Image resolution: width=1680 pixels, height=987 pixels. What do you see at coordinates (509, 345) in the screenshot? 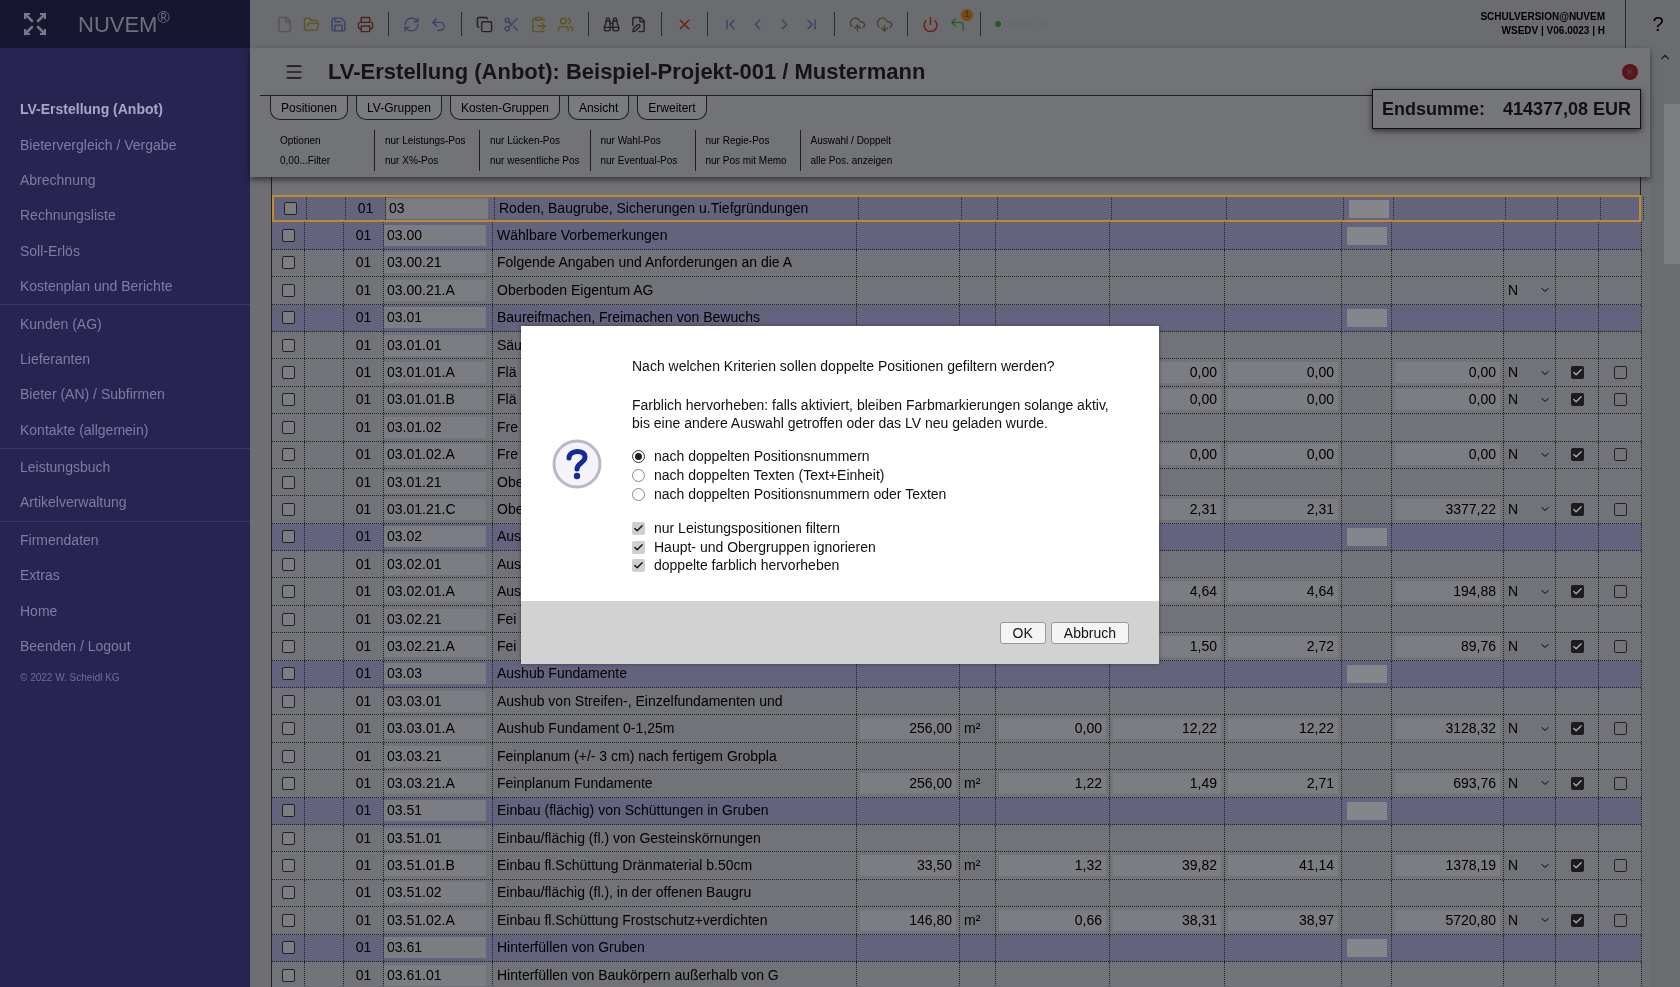
I see `description-cell-text: Säu` at bounding box center [509, 345].